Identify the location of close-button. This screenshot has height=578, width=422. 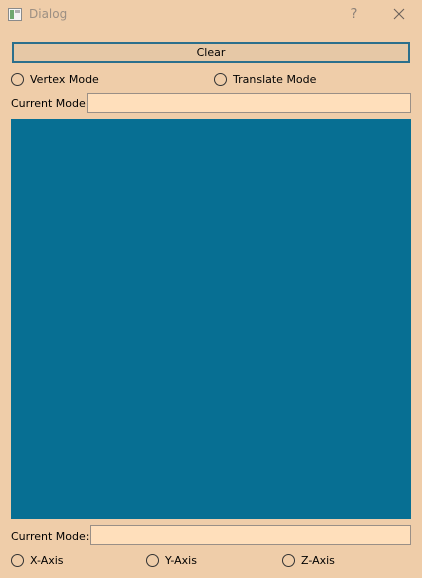
(399, 15).